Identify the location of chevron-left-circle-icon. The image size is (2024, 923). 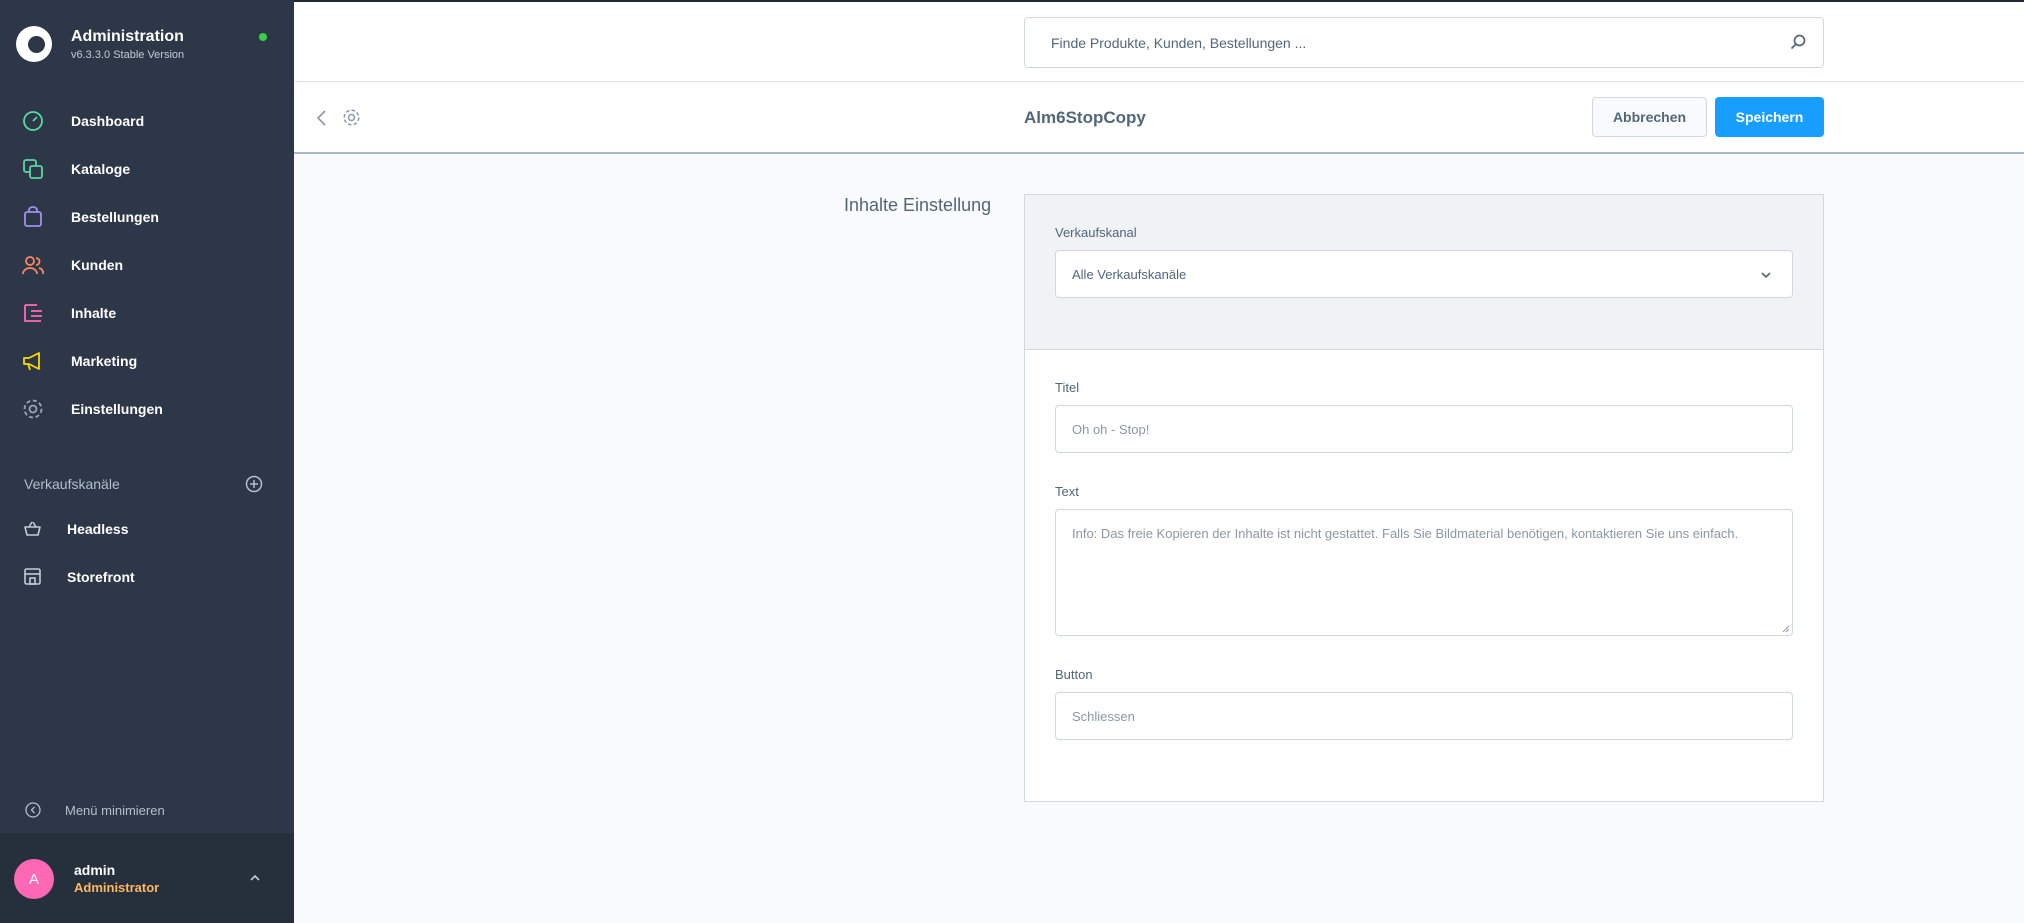
(33, 810).